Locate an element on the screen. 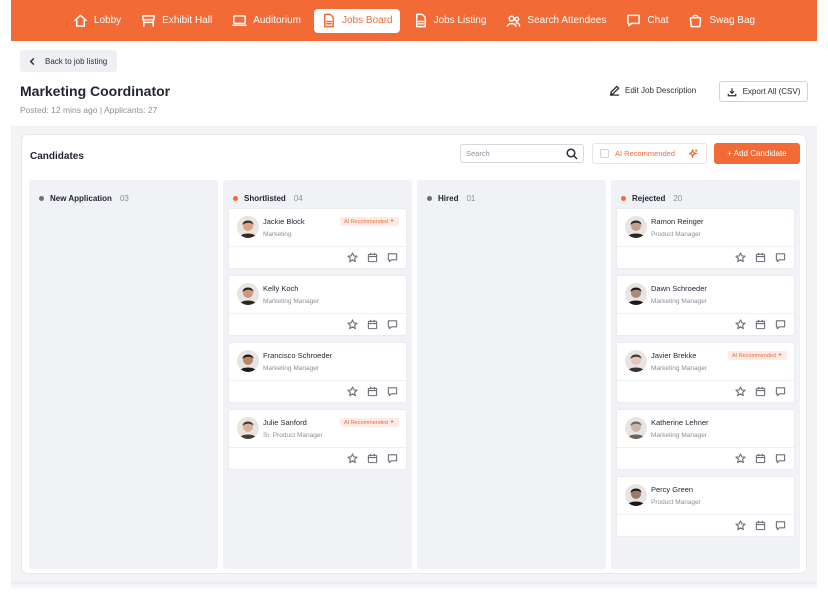  chevron-left-icon is located at coordinates (32, 61).